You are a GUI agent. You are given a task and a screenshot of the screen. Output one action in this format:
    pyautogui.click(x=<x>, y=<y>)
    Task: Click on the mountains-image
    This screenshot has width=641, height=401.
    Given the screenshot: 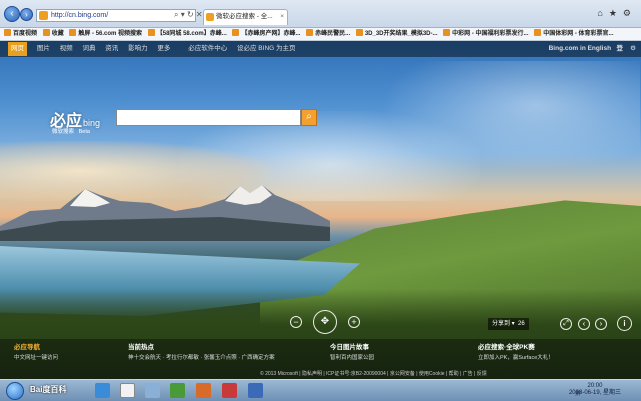 What is the action you would take?
    pyautogui.click(x=165, y=213)
    